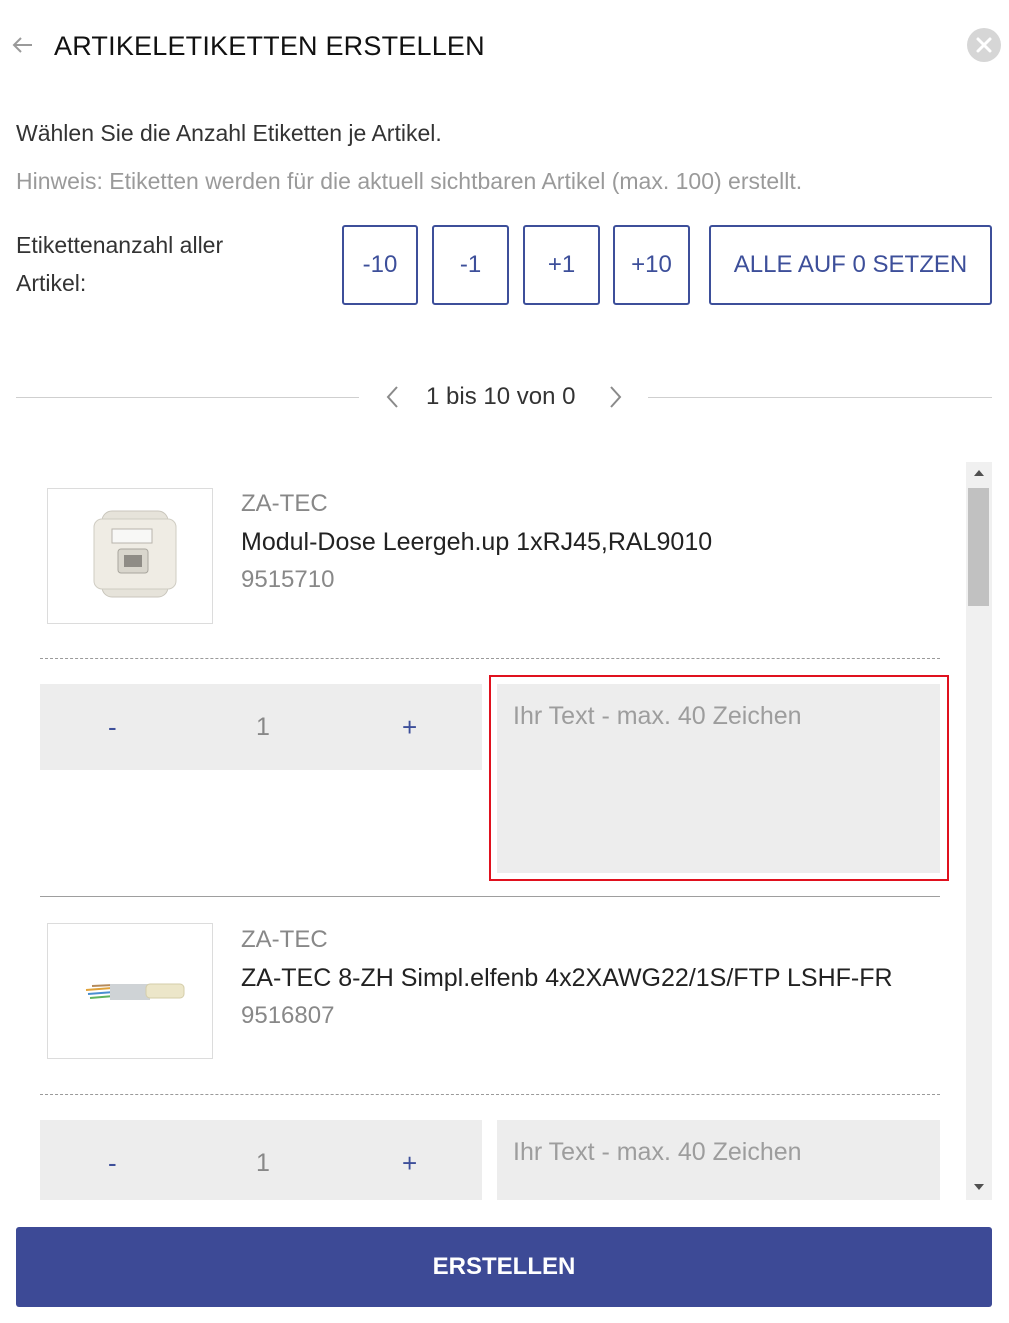  Describe the element at coordinates (23, 45) in the screenshot. I see `back-arrow-icon` at that location.